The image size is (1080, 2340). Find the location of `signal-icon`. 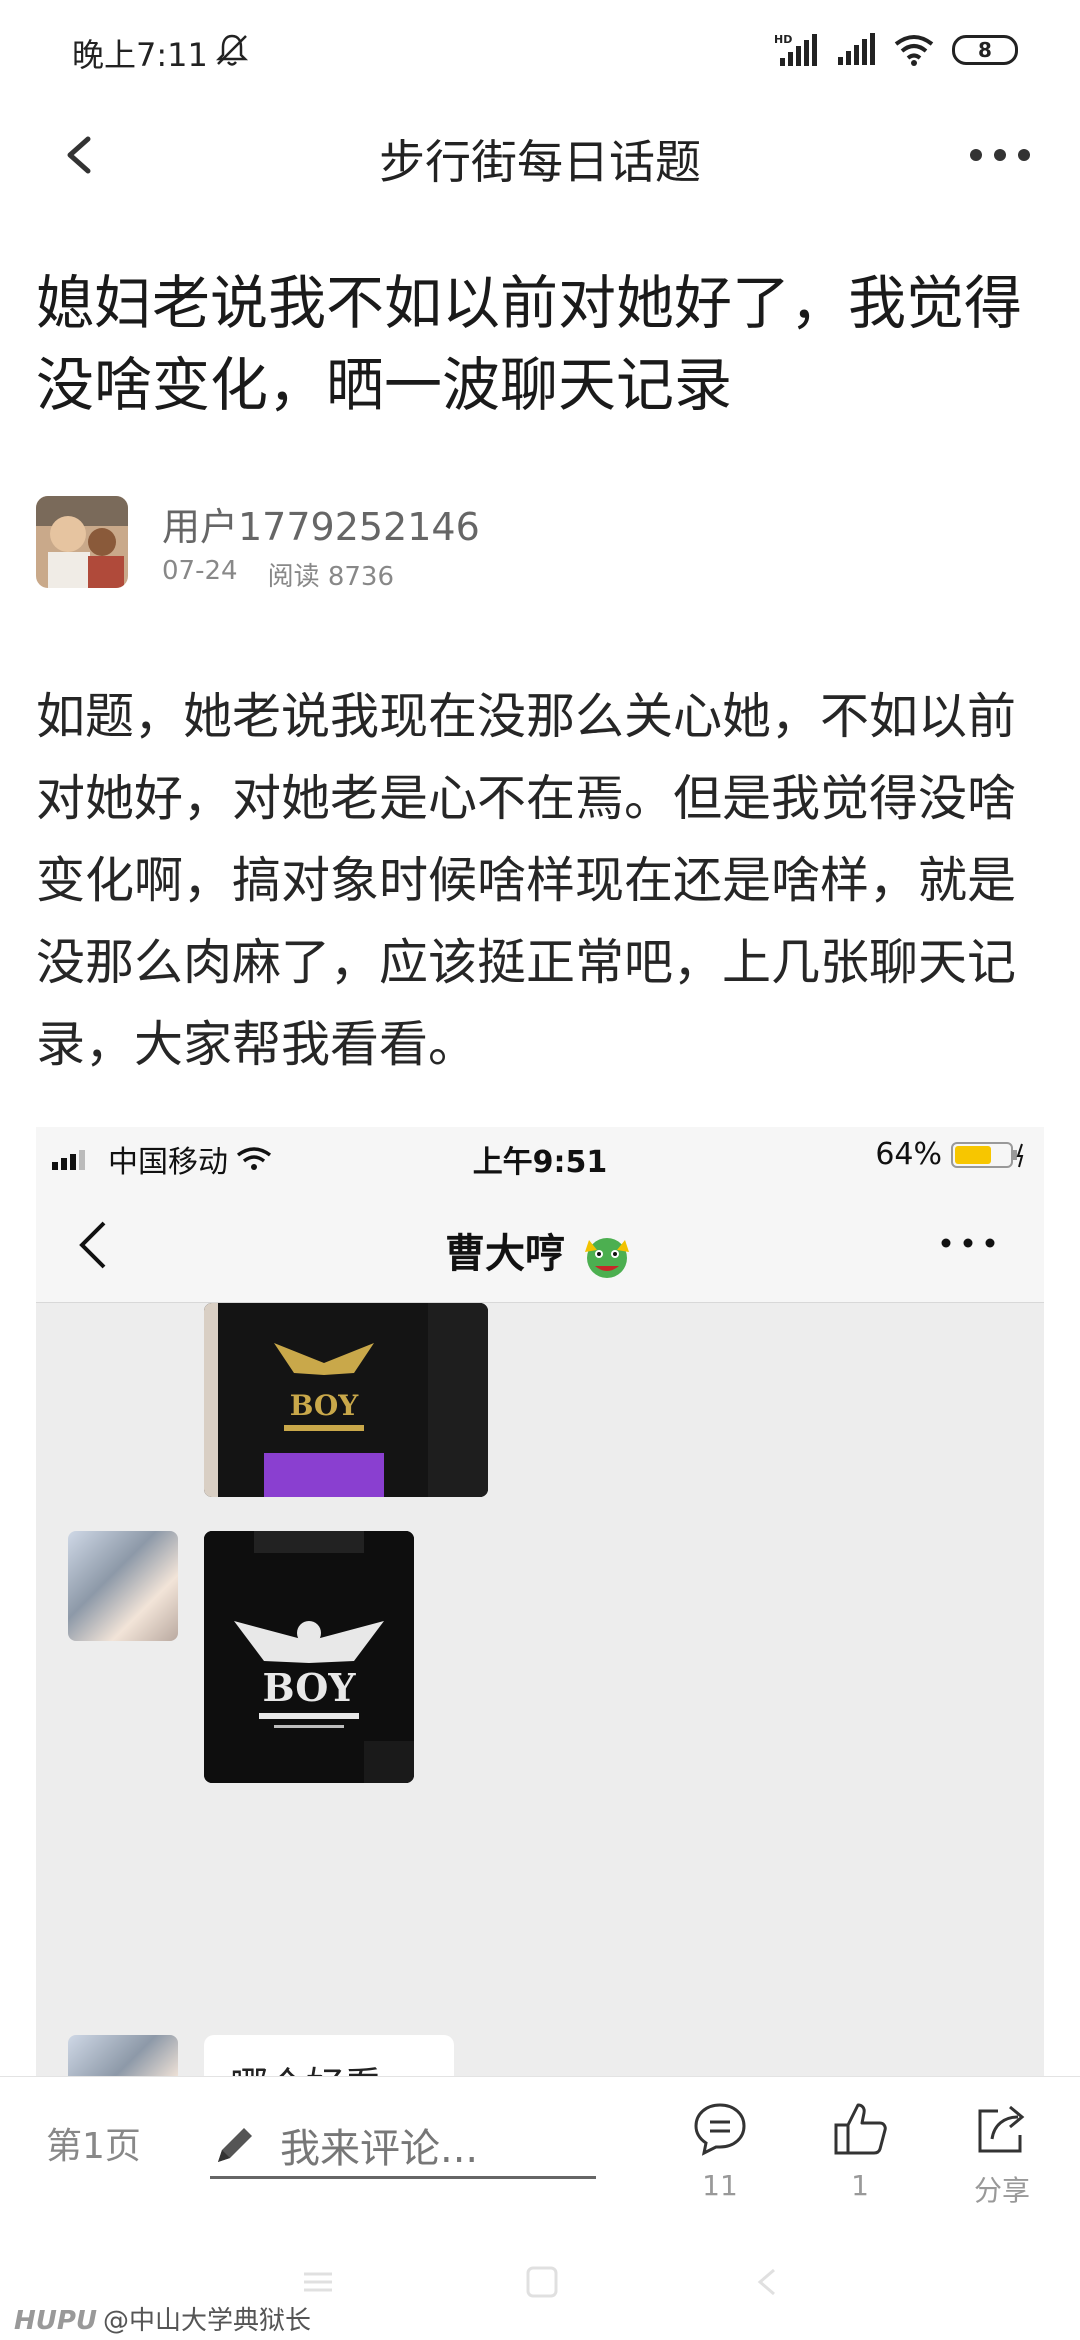

signal-icon is located at coordinates (856, 49).